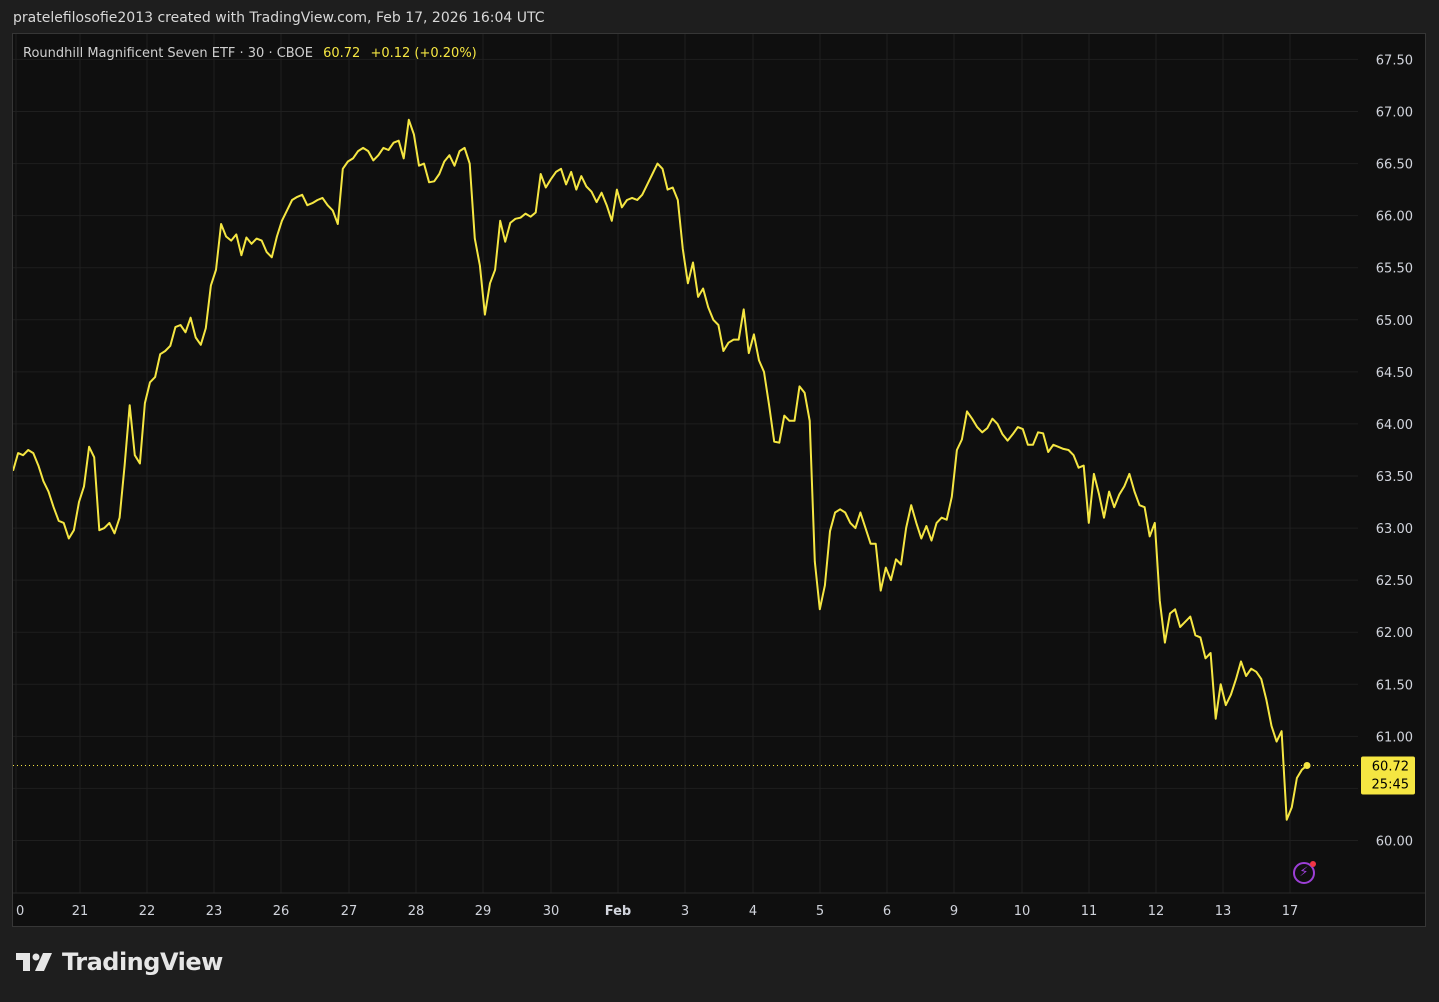 The image size is (1439, 1002). I want to click on lightning-alert-icon: ⚡, so click(1304, 872).